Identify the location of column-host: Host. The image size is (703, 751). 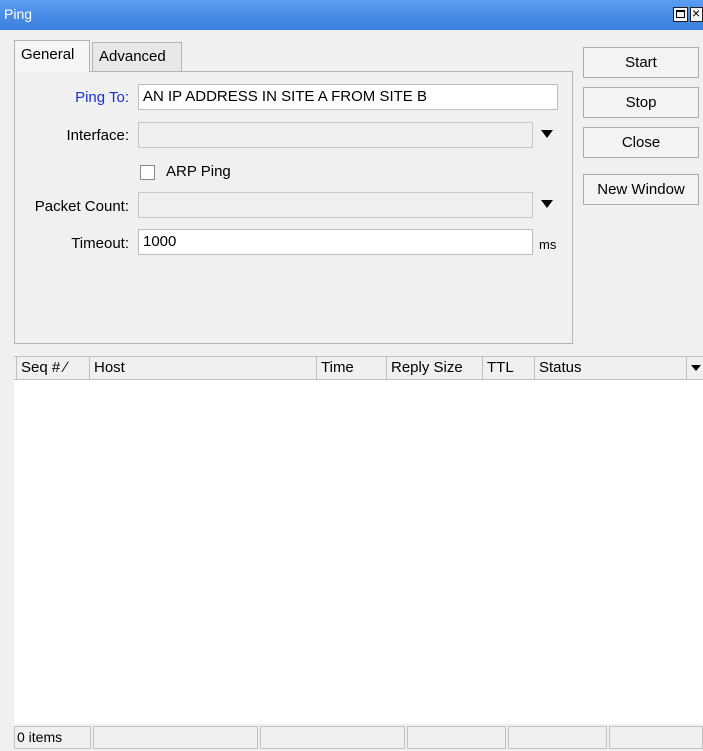
(202, 368).